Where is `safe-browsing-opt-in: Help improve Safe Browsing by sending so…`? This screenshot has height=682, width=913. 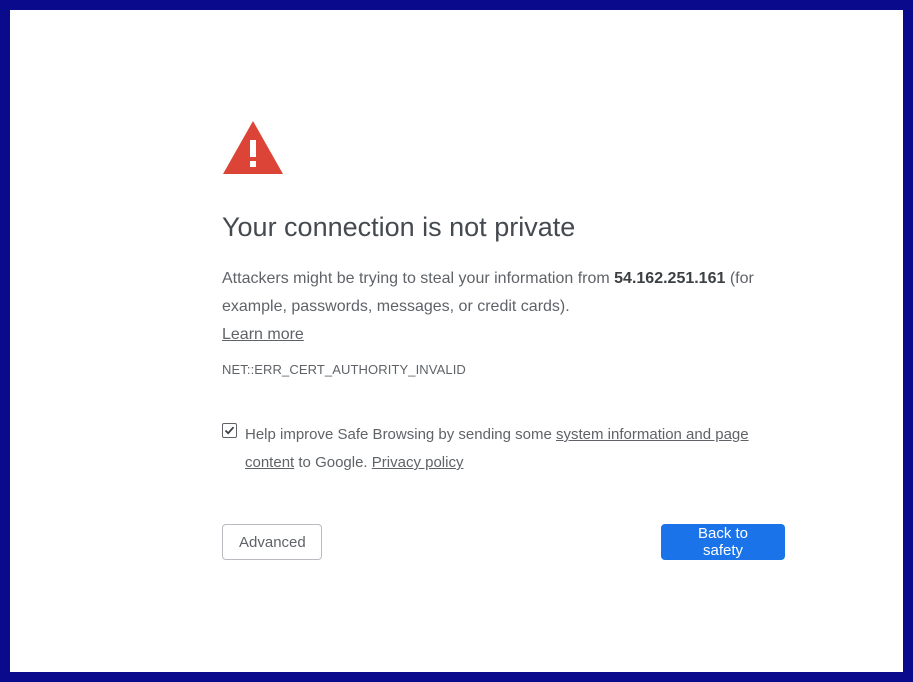 safe-browsing-opt-in: Help improve Safe Browsing by sending so… is located at coordinates (515, 449).